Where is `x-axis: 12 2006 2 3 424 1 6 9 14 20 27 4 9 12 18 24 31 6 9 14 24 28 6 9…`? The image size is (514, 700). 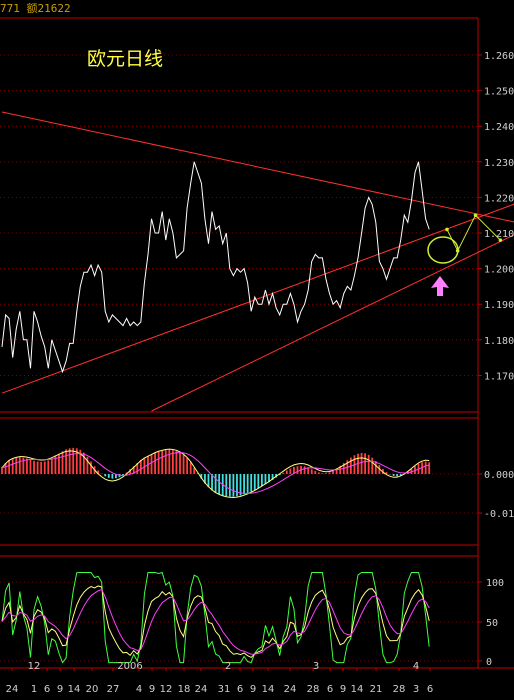
x-axis: 12 2006 2 3 424 1 6 9 14 20 27 4 9 12 18 24 31 6 9 14 24 28 6 9… is located at coordinates (220, 678).